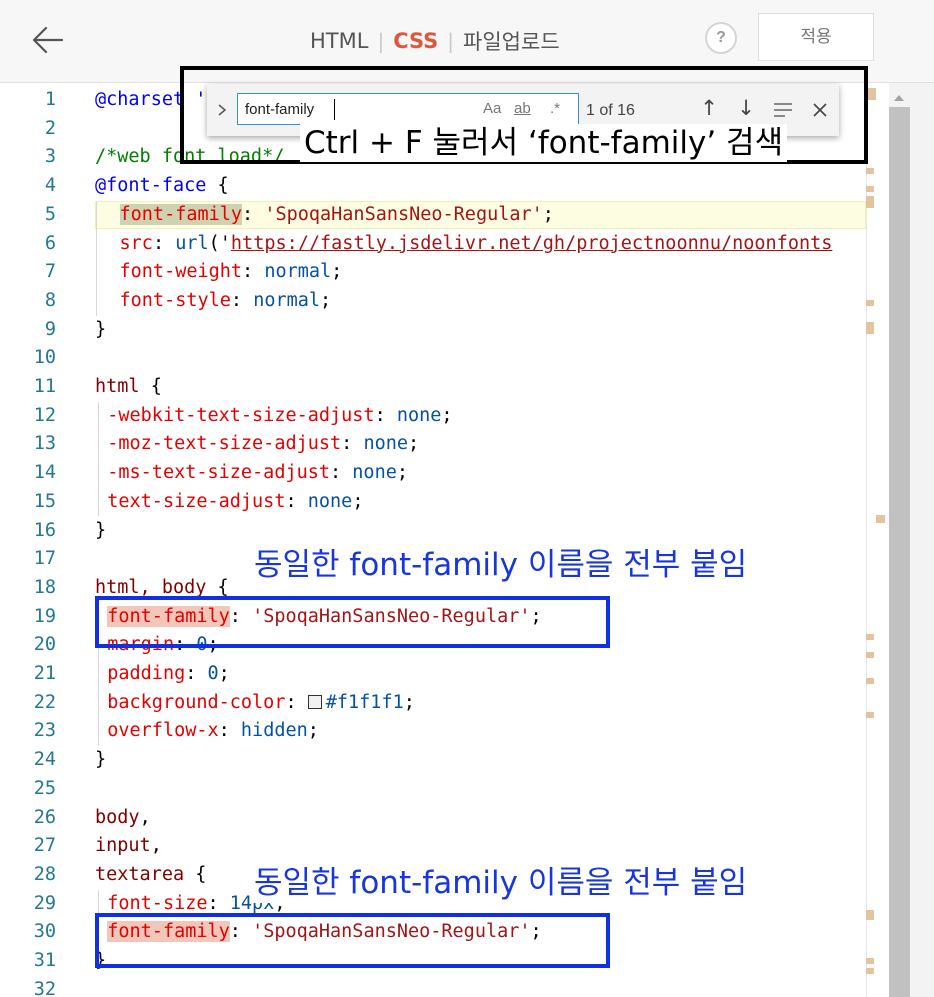 The height and width of the screenshot is (997, 934). I want to click on code-line: 12 -webkit-text-size-adjust: none;, so click(433, 416).